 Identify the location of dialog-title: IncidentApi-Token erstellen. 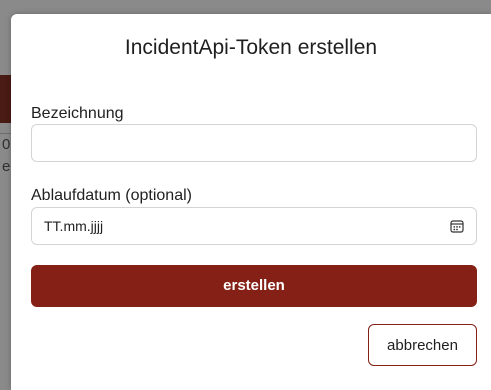
(251, 47).